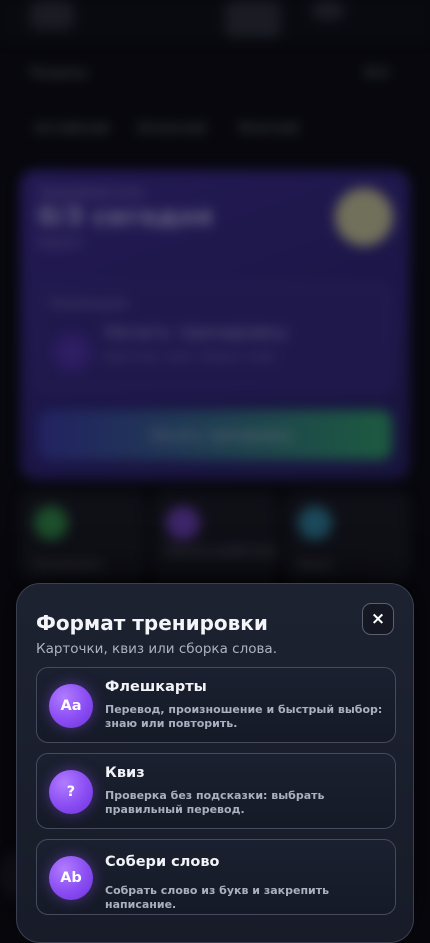  Describe the element at coordinates (92, 192) in the screenshot. I see `goal-label: Ежедневная цель` at that location.